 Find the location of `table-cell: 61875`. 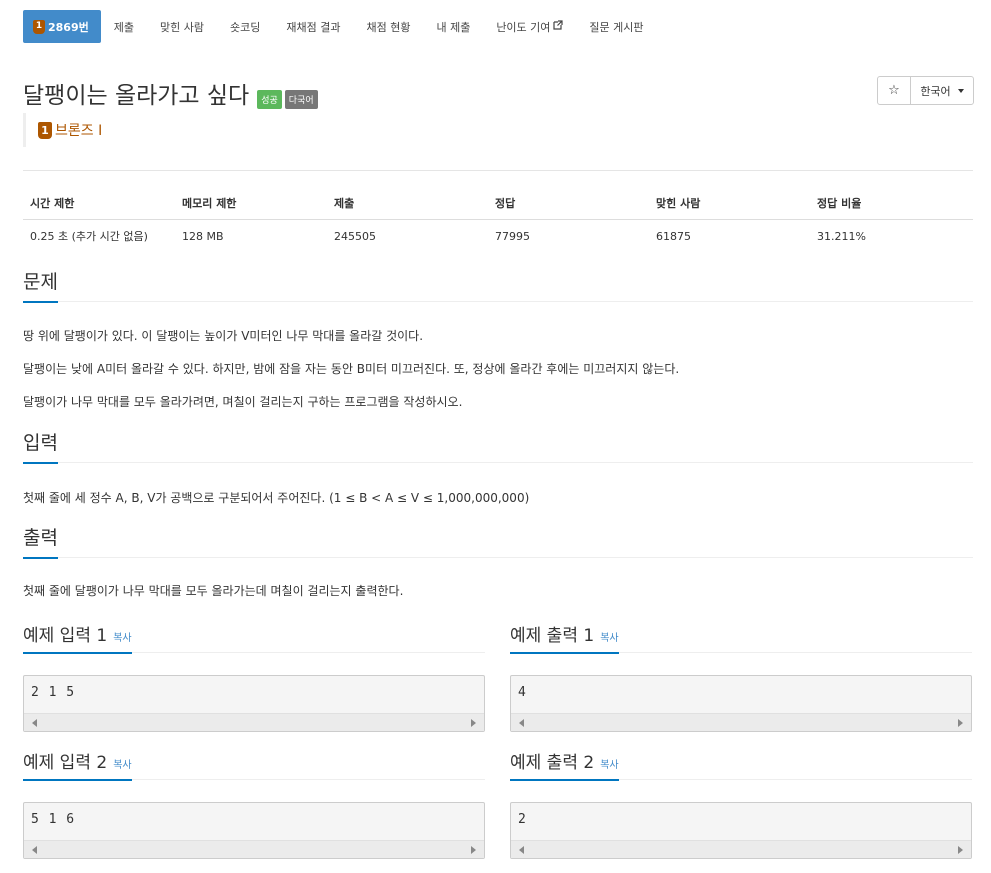

table-cell: 61875 is located at coordinates (673, 236).